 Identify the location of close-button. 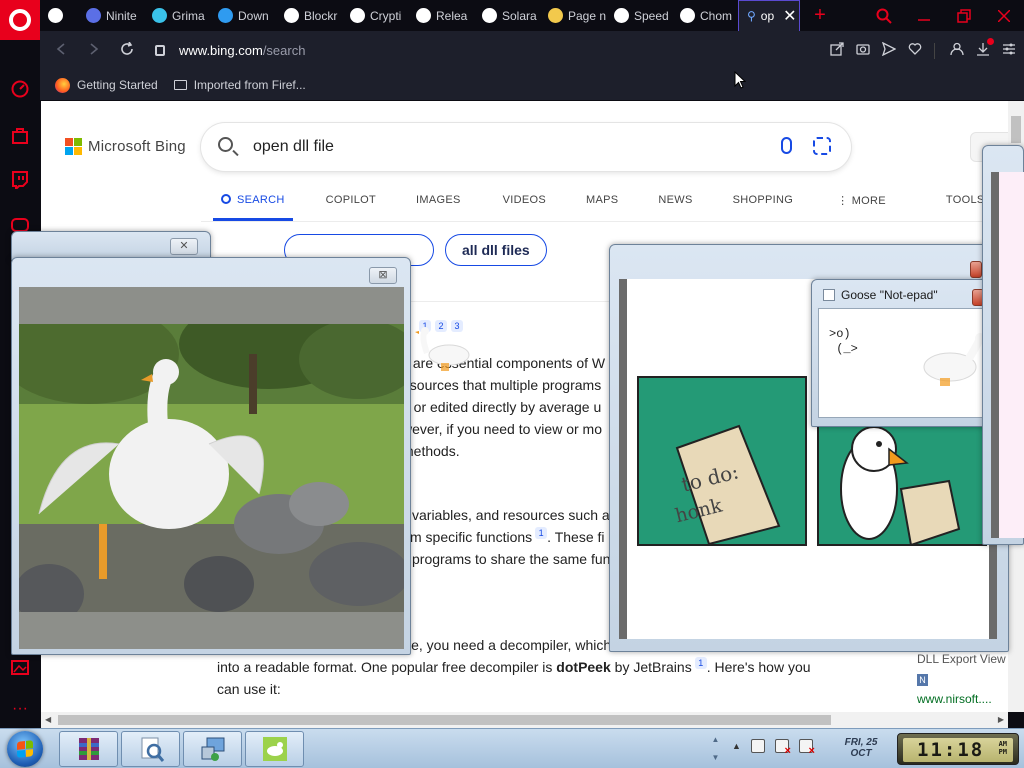
(976, 269).